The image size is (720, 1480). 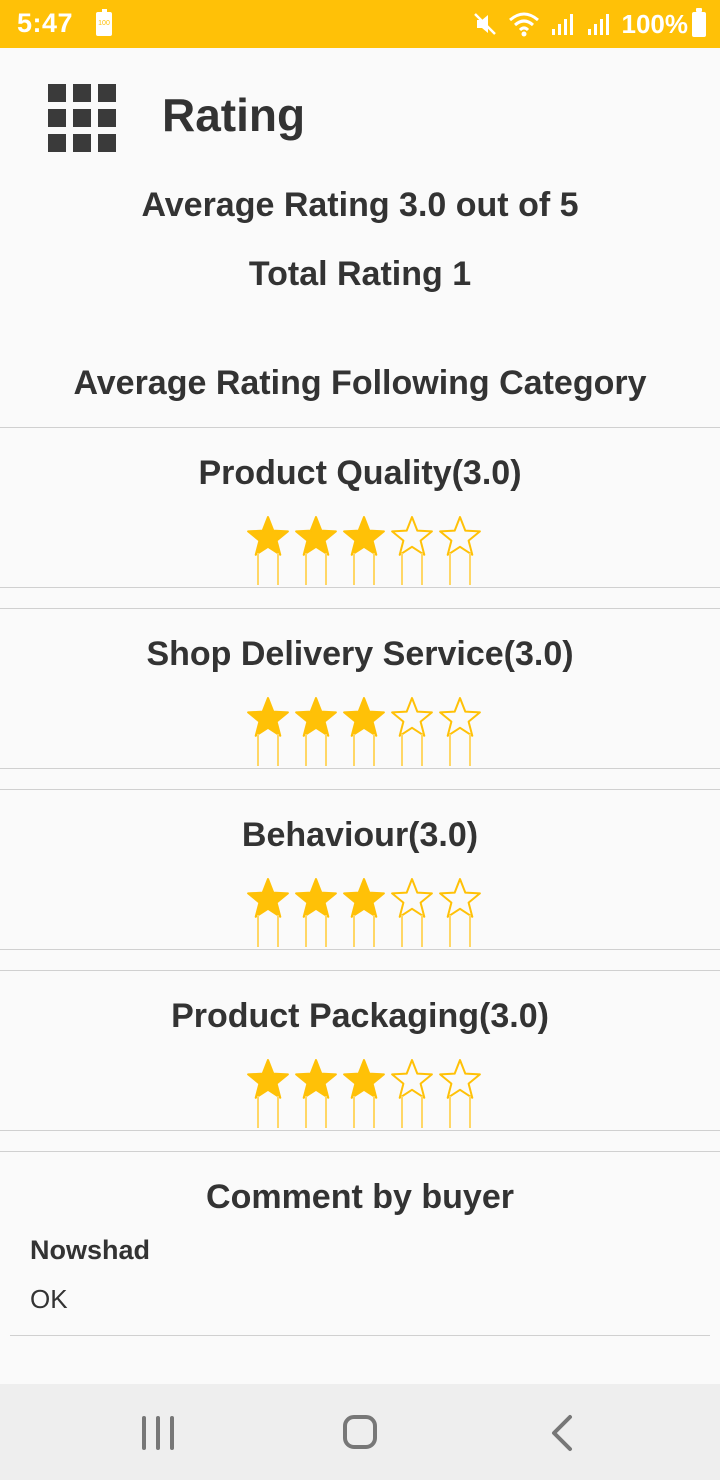 What do you see at coordinates (90, 1250) in the screenshot?
I see `buyer-name: Nowshad` at bounding box center [90, 1250].